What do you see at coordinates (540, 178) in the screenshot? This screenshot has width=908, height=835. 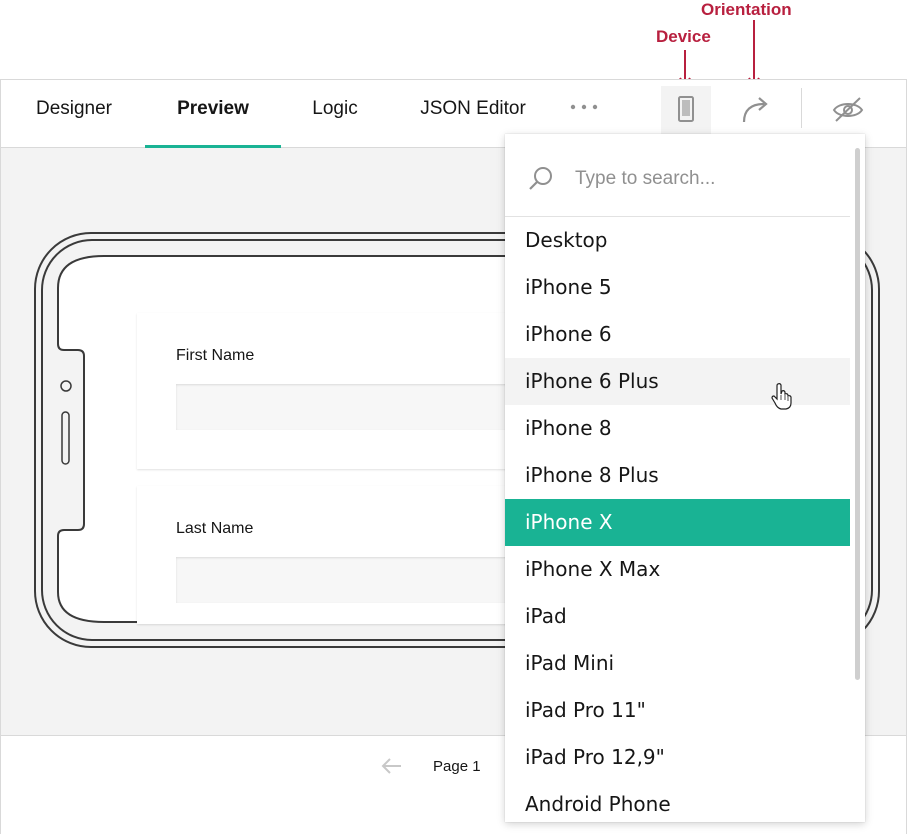 I see `search-icon` at bounding box center [540, 178].